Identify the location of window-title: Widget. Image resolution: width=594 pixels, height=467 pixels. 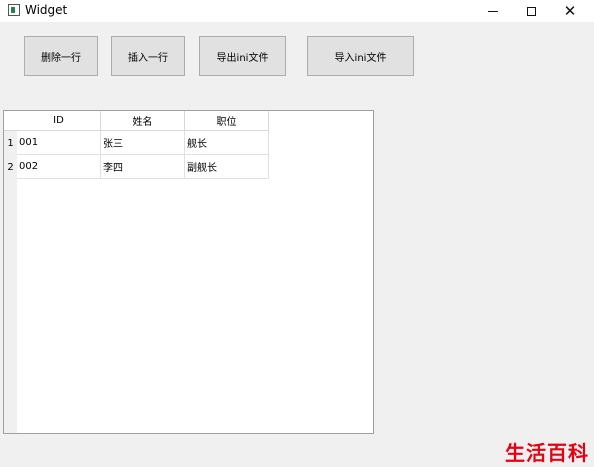
(46, 10).